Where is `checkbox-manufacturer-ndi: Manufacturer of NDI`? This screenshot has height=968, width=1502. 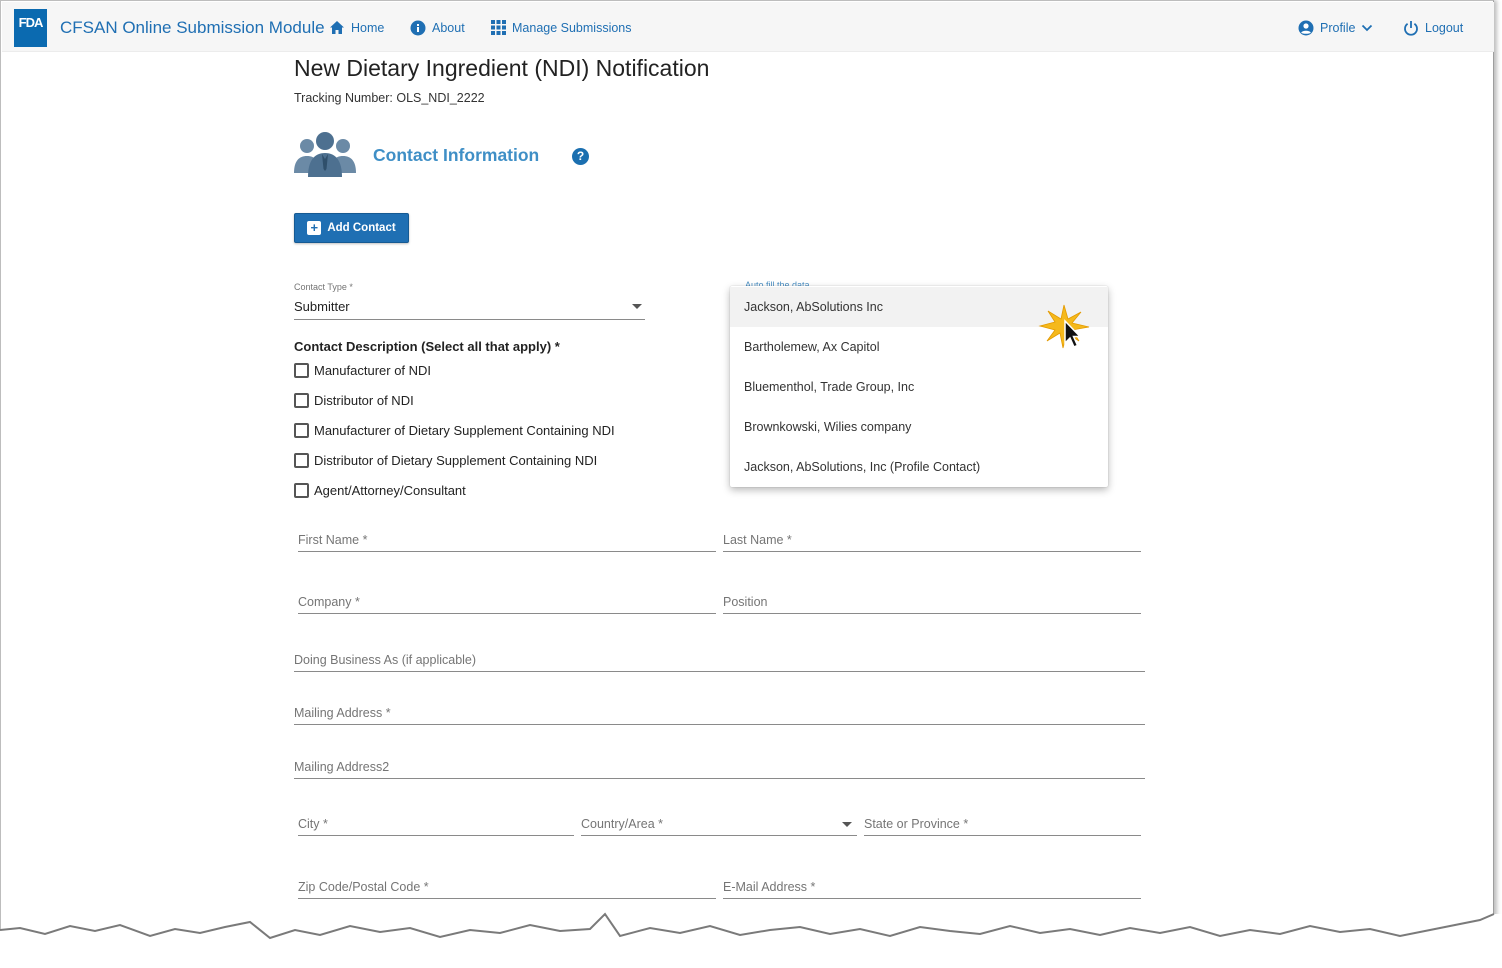
checkbox-manufacturer-ndi: Manufacturer of NDI is located at coordinates (362, 370).